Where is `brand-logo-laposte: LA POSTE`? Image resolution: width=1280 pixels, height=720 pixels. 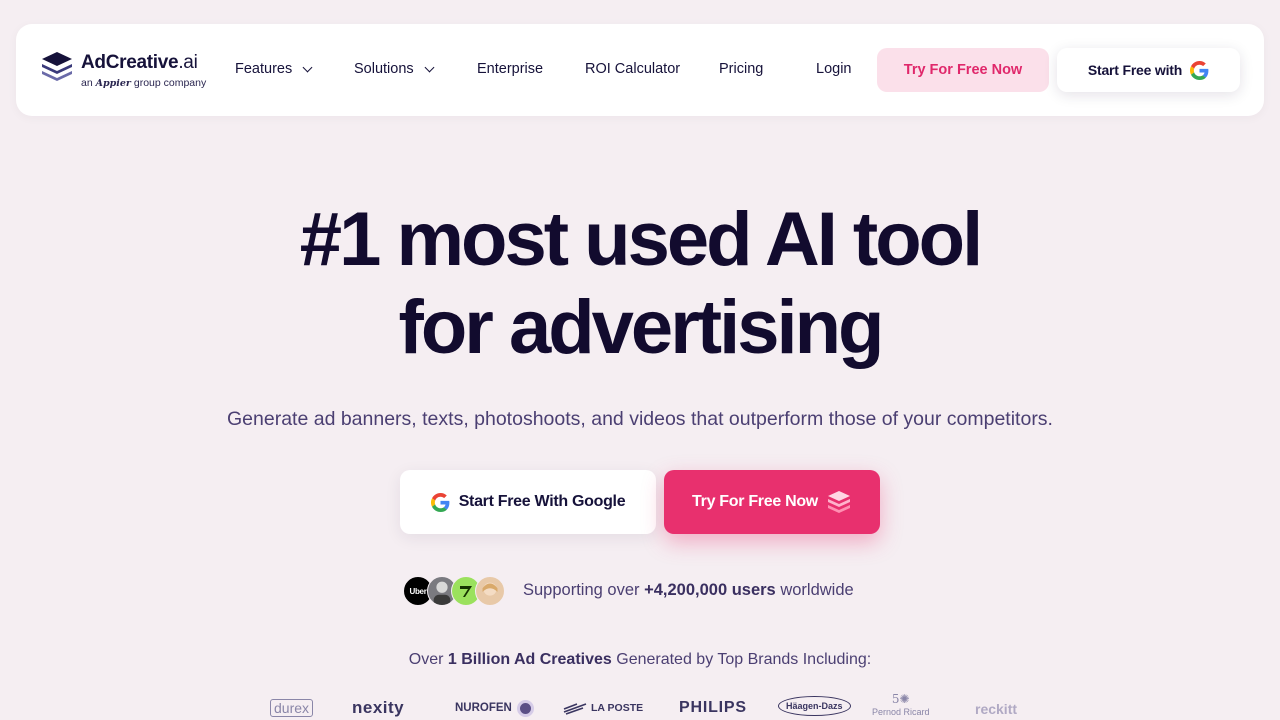
brand-logo-laposte: LA POSTE is located at coordinates (603, 708).